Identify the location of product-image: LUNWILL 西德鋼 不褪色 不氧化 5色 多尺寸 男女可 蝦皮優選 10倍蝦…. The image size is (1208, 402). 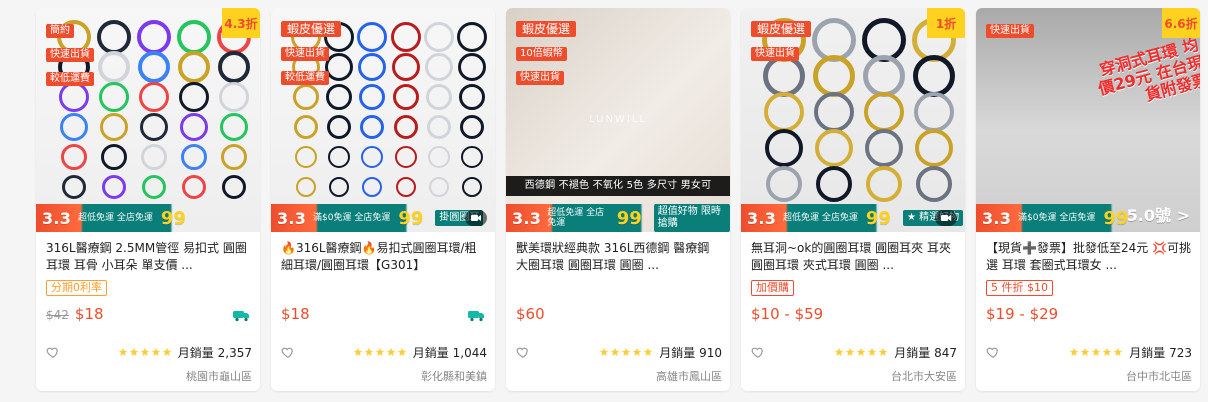
(618, 120).